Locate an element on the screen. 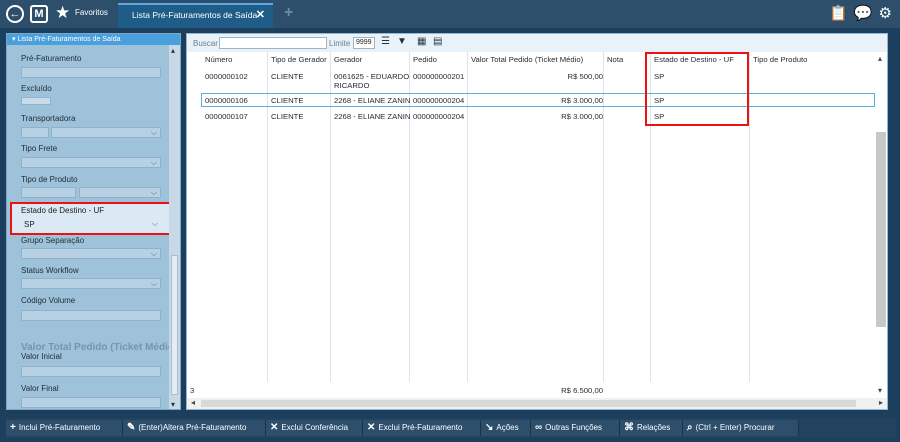 The width and height of the screenshot is (900, 442). scroll-right-icon: ▸ is located at coordinates (881, 402).